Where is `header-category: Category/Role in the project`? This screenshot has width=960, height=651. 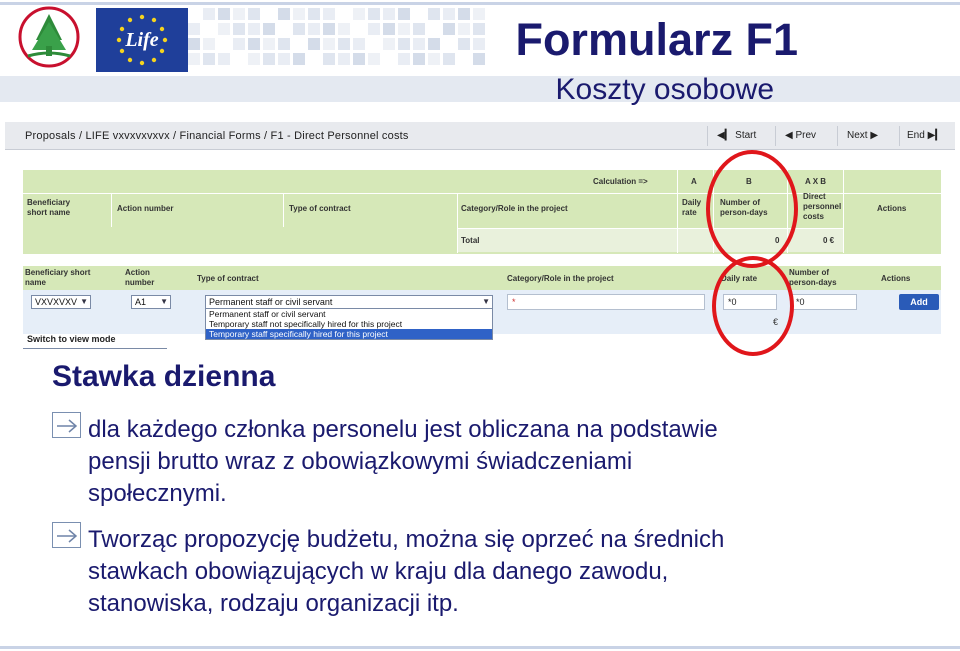 header-category: Category/Role in the project is located at coordinates (514, 208).